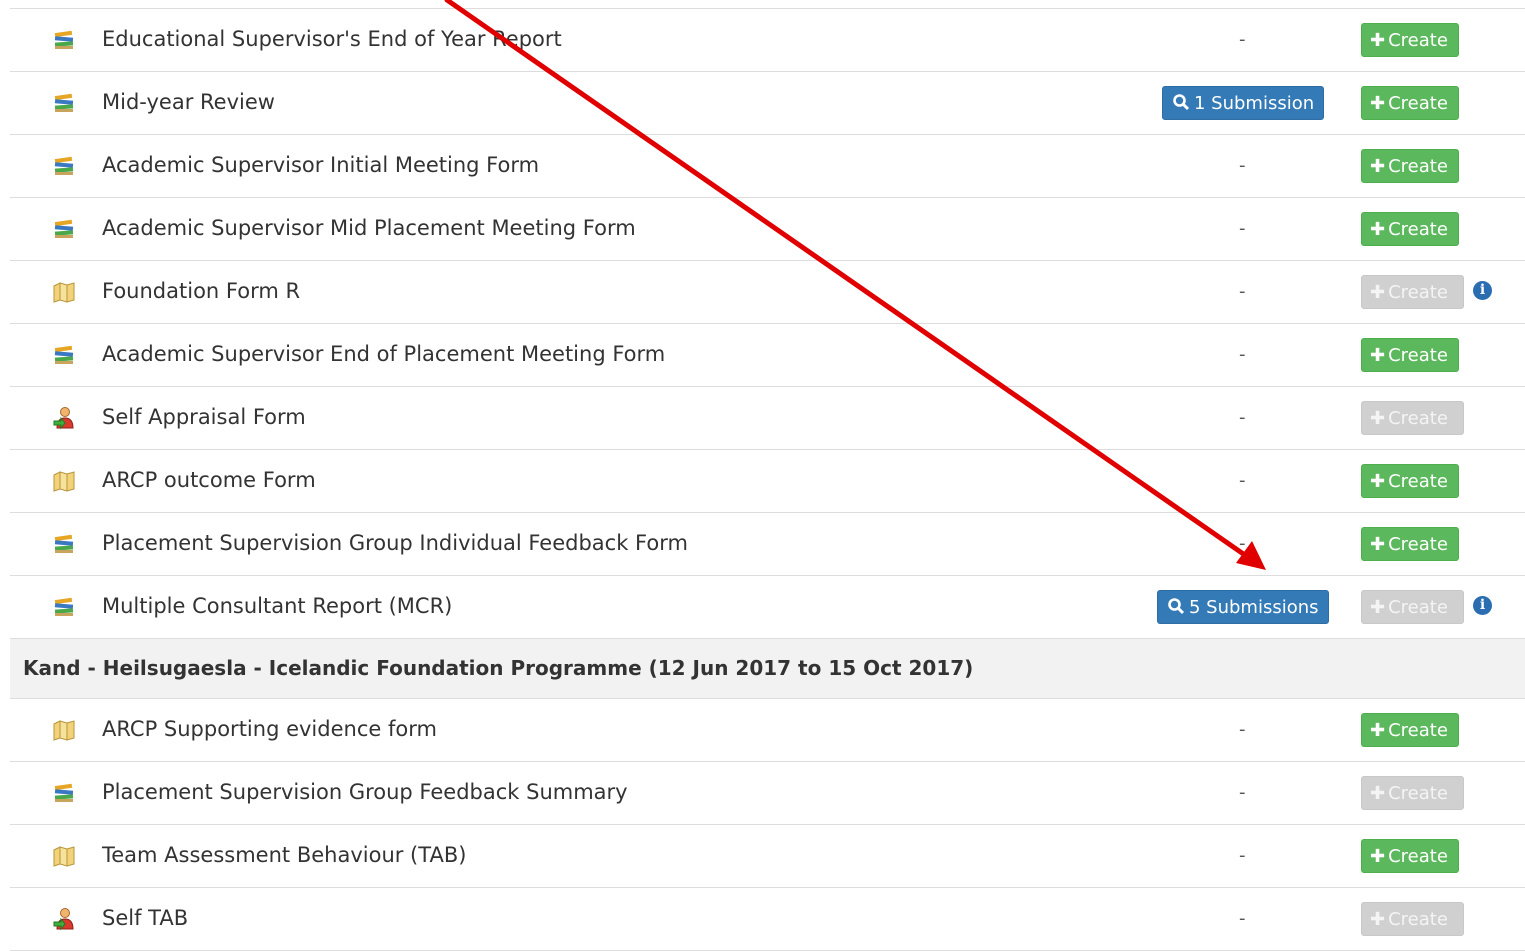  What do you see at coordinates (188, 102) in the screenshot?
I see `form-name: Mid-year Review` at bounding box center [188, 102].